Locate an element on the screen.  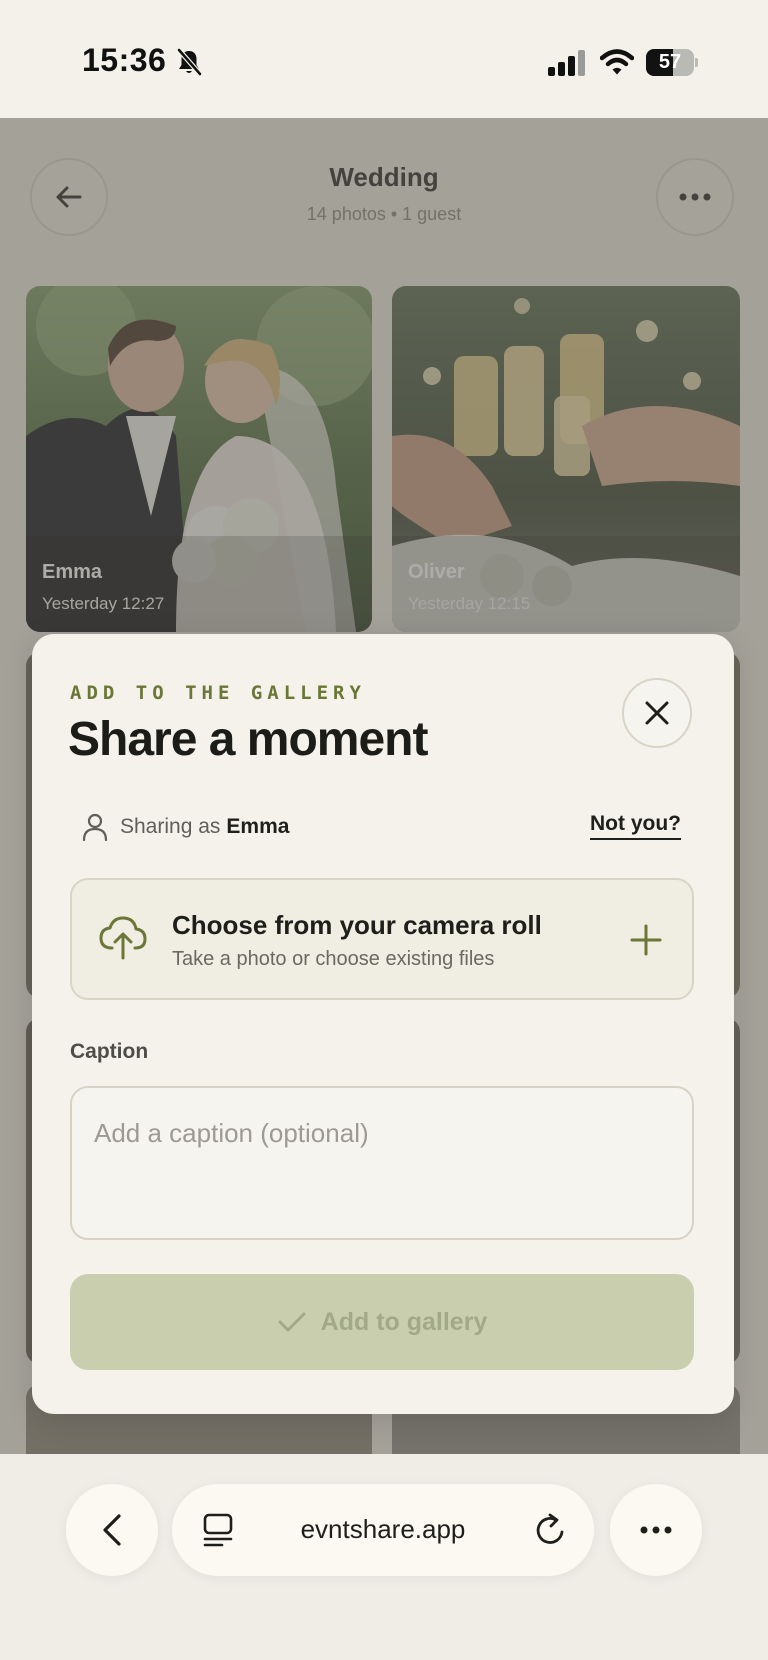
bell-off-icon is located at coordinates (189, 62).